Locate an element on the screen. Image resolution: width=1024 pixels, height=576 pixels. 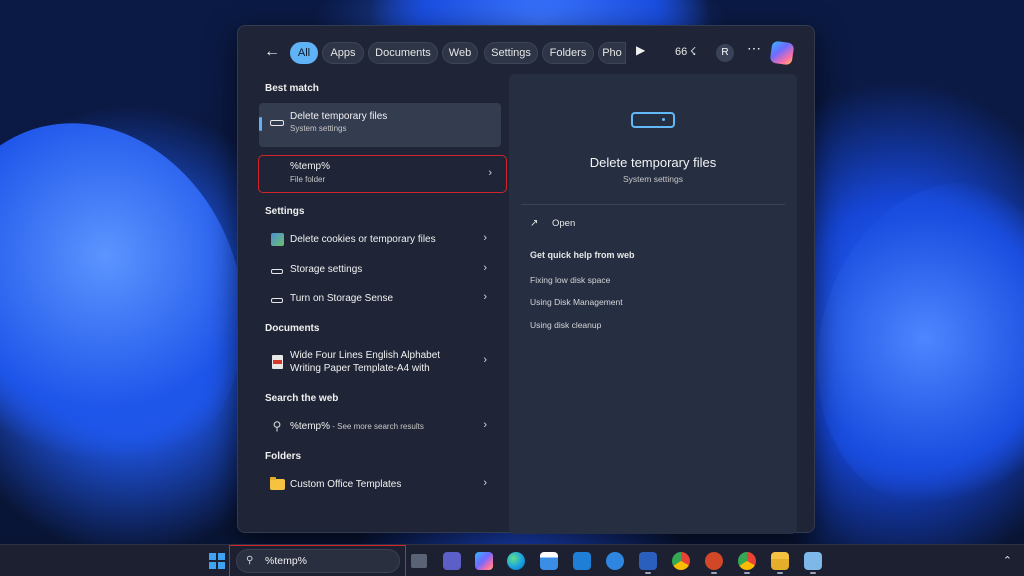
open-external-icon: ↗ is located at coordinates (534, 223).